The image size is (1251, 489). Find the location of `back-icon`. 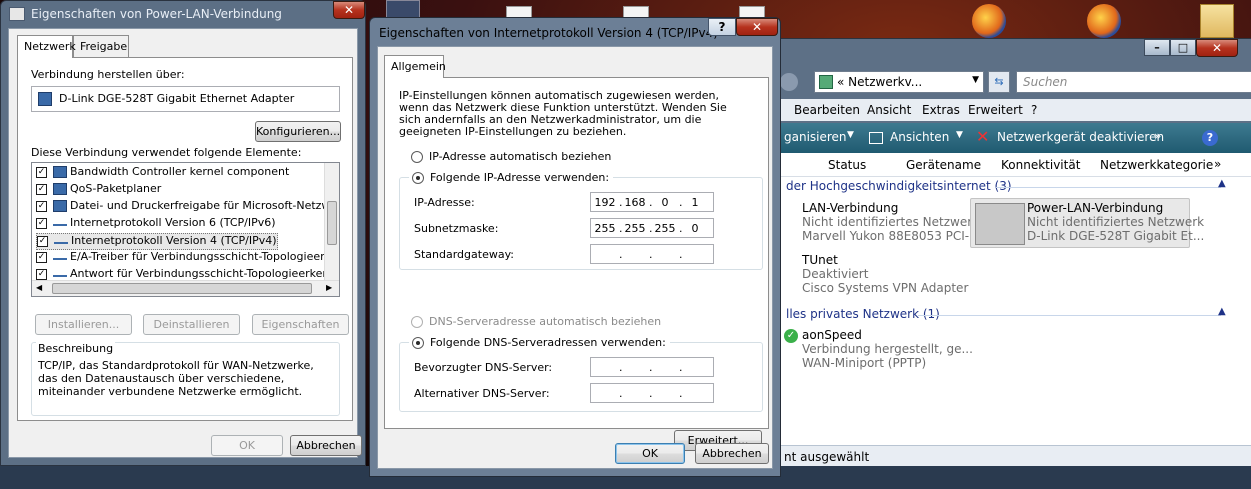

back-icon is located at coordinates (789, 82).